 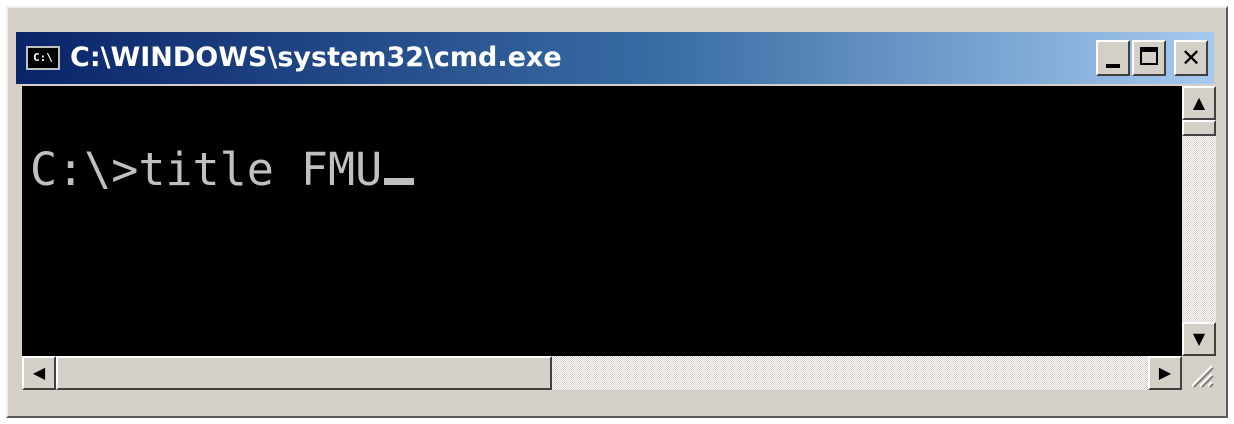 I want to click on scroll-down-button: ▼, so click(x=1199, y=339).